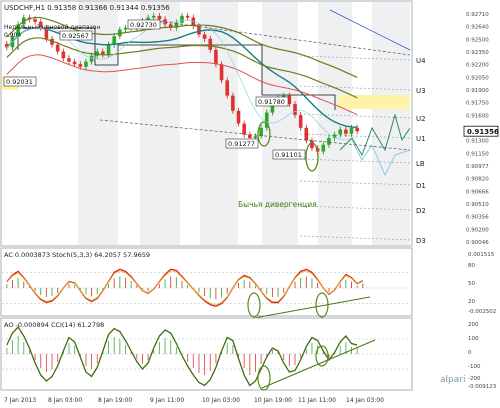 The height and width of the screenshot is (408, 500). Describe the element at coordinates (471, 266) in the screenshot. I see `indicator-1-tick: 80` at that location.